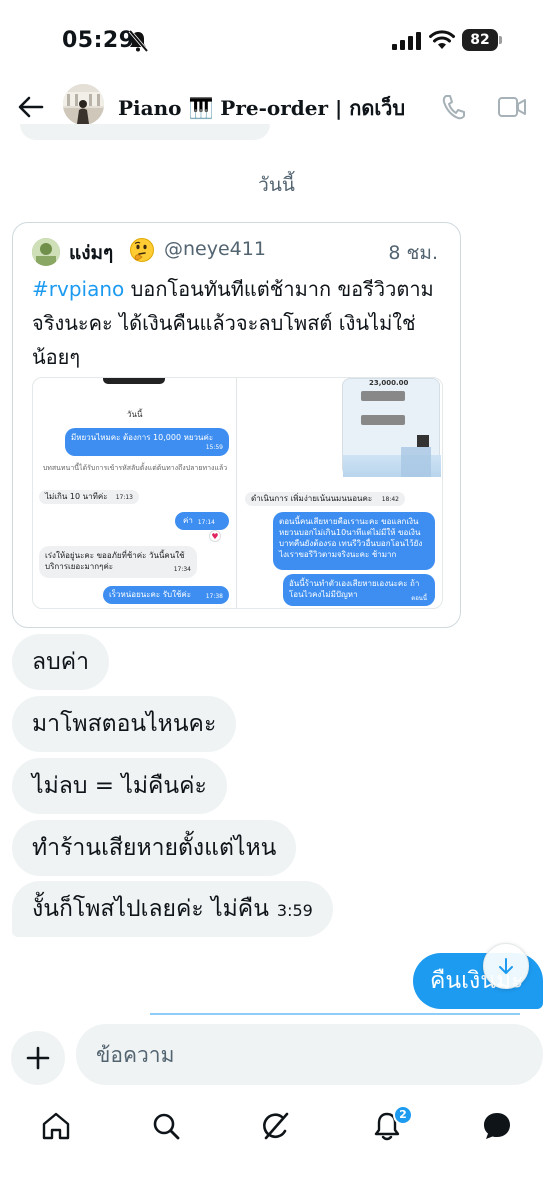  Describe the element at coordinates (419, 598) in the screenshot. I see `media-message-status: ตอนนี้` at that location.